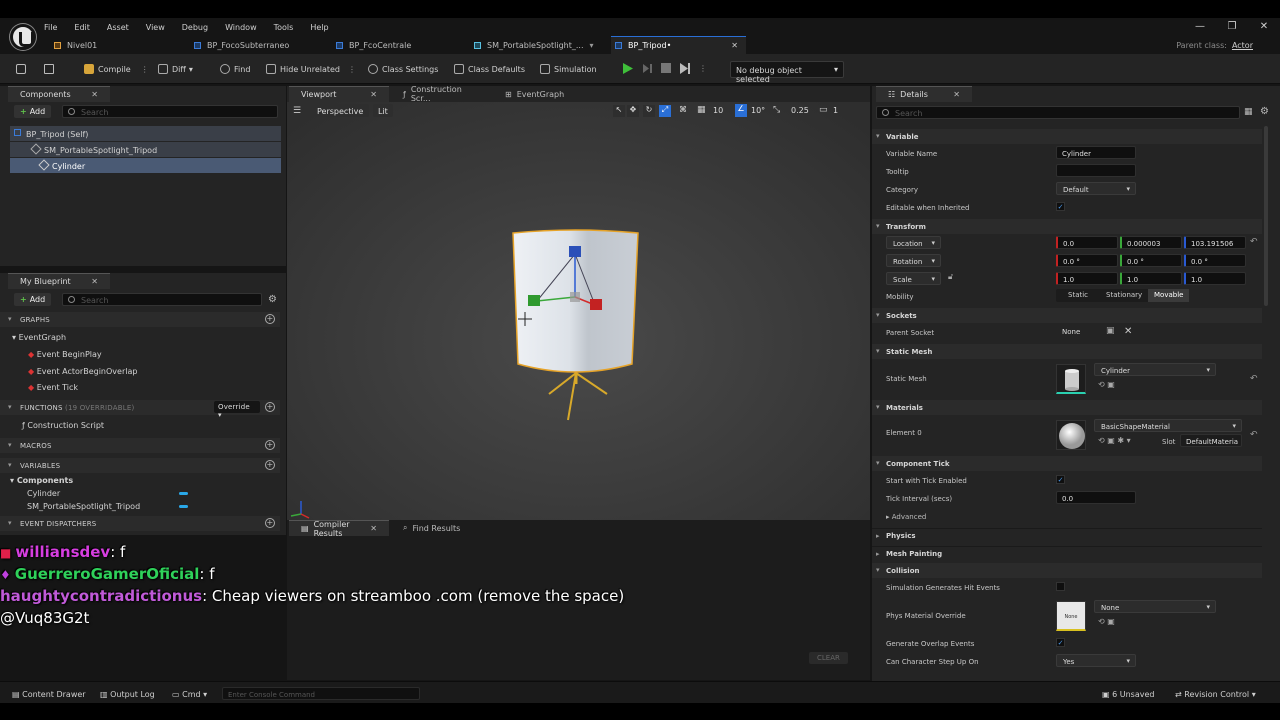  Describe the element at coordinates (924, 94) in the screenshot. I see `tab-details: ☷ Details ✕` at that location.